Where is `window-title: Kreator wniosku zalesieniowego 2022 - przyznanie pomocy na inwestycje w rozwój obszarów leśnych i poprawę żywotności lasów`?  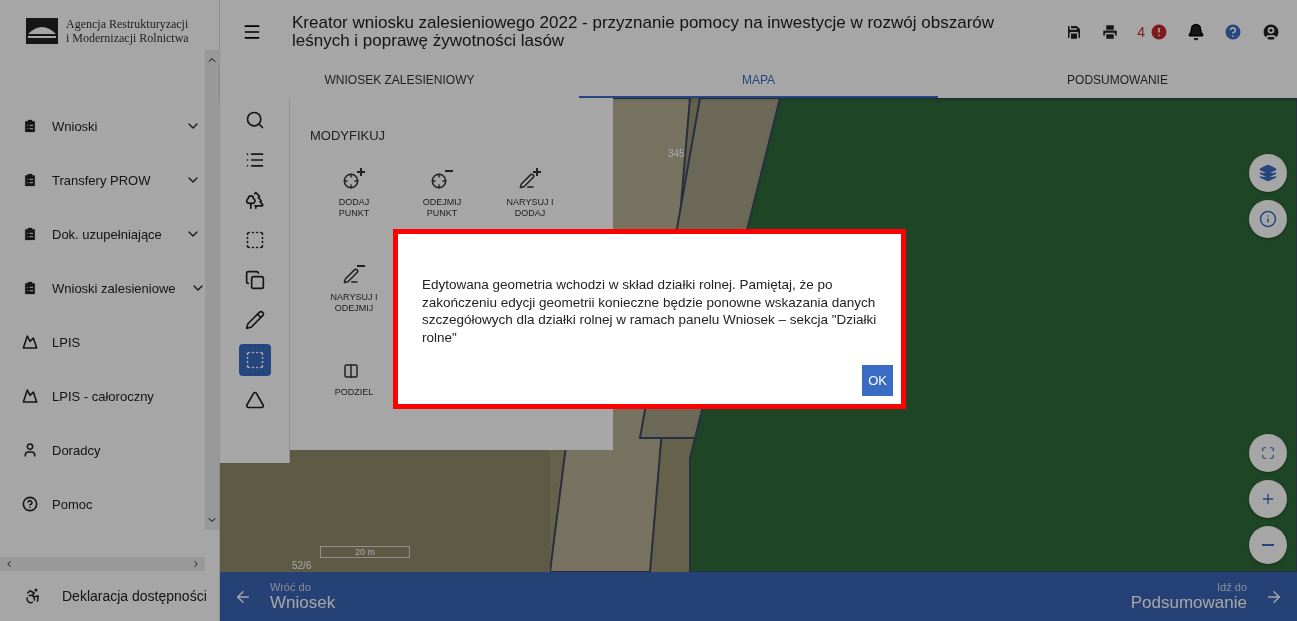 window-title: Kreator wniosku zalesieniowego 2022 - przyznanie pomocy na inwestycje w rozwój obszarów leśnych i poprawę żywotności lasów is located at coordinates (644, 32).